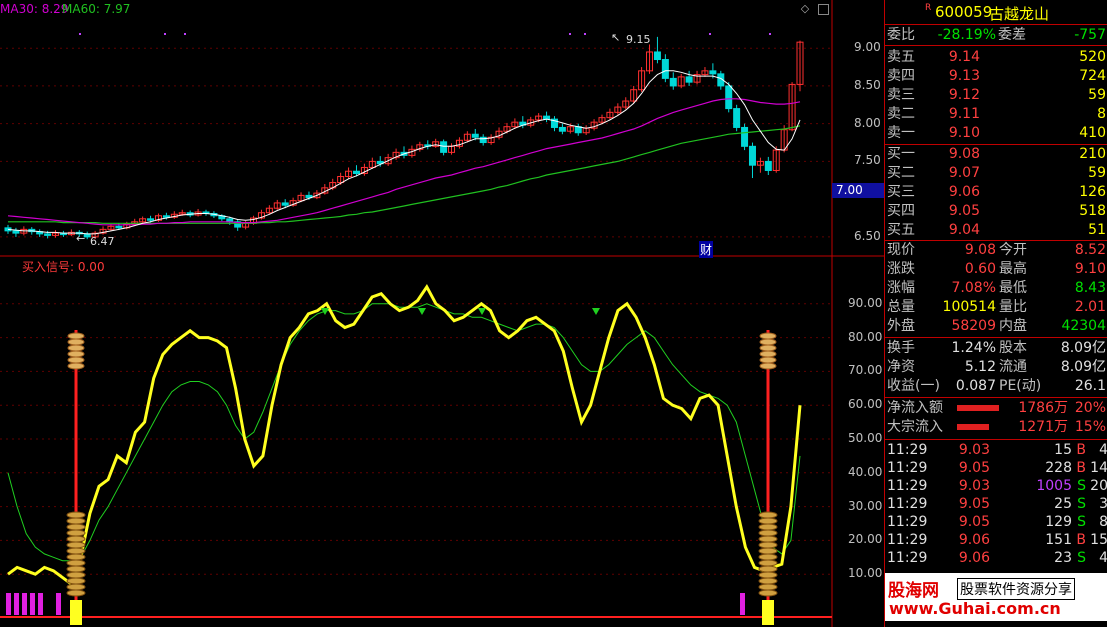 Image resolution: width=1107 pixels, height=627 pixels. What do you see at coordinates (974, 522) in the screenshot?
I see `tick-price: 9.05` at bounding box center [974, 522].